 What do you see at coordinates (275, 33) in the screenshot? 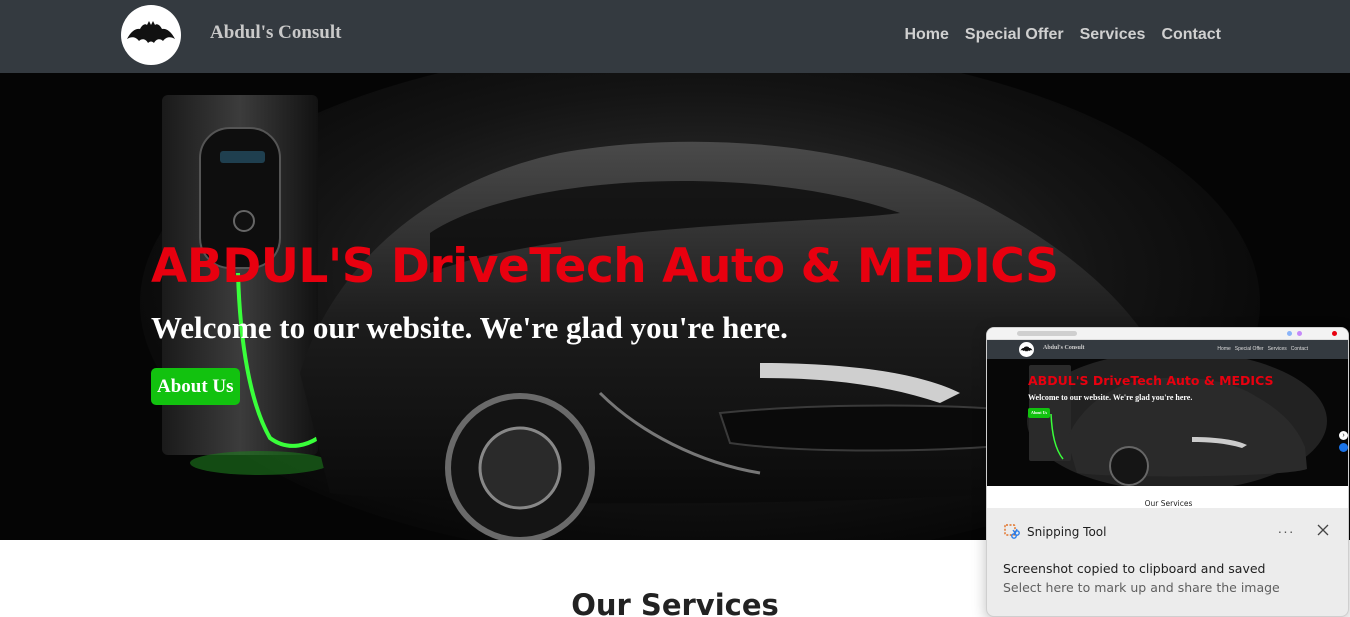
I see `brand-name: Abdul's Consult` at bounding box center [275, 33].